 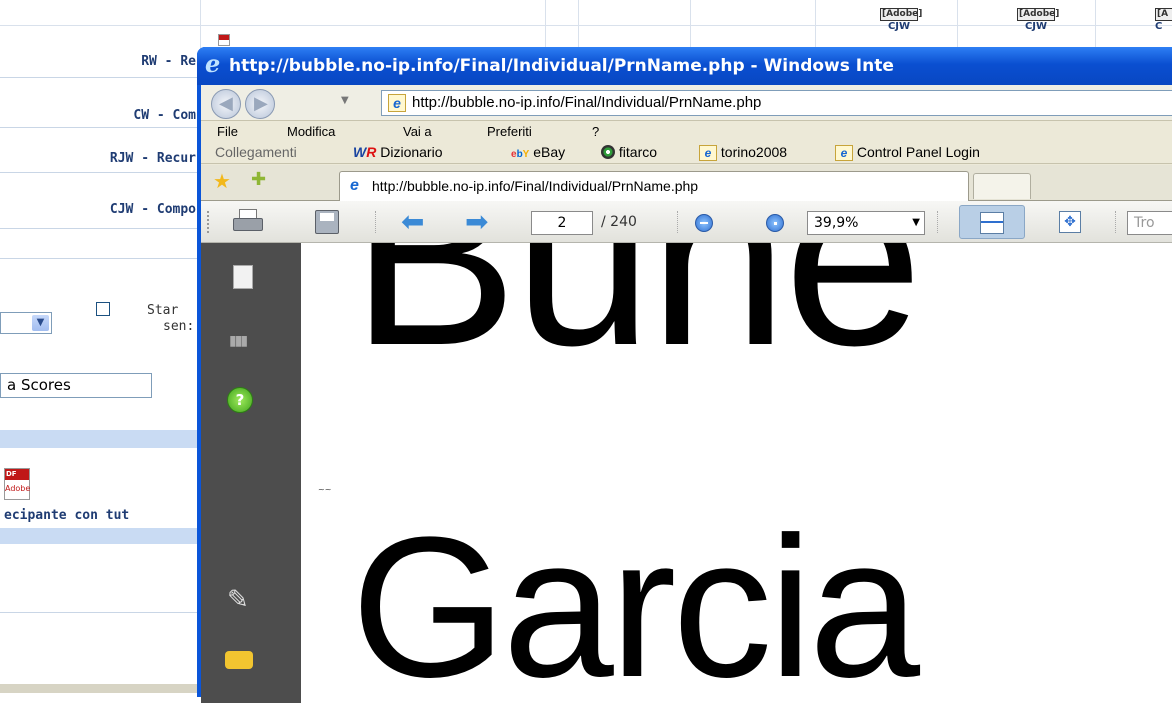 What do you see at coordinates (743, 152) in the screenshot?
I see `link-torino2008: e torino2008` at bounding box center [743, 152].